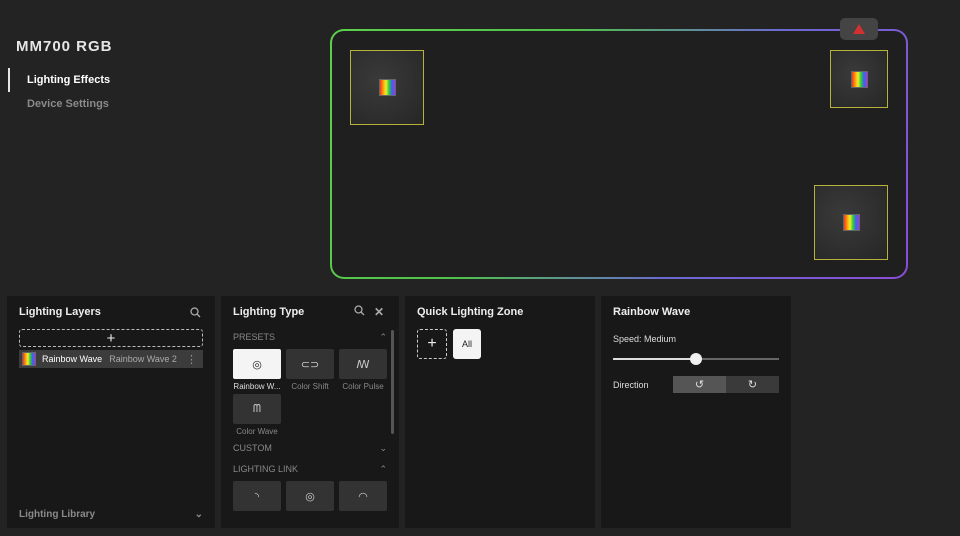 The height and width of the screenshot is (536, 960). I want to click on rainbow-wave-title: Rainbow Wave, so click(652, 312).